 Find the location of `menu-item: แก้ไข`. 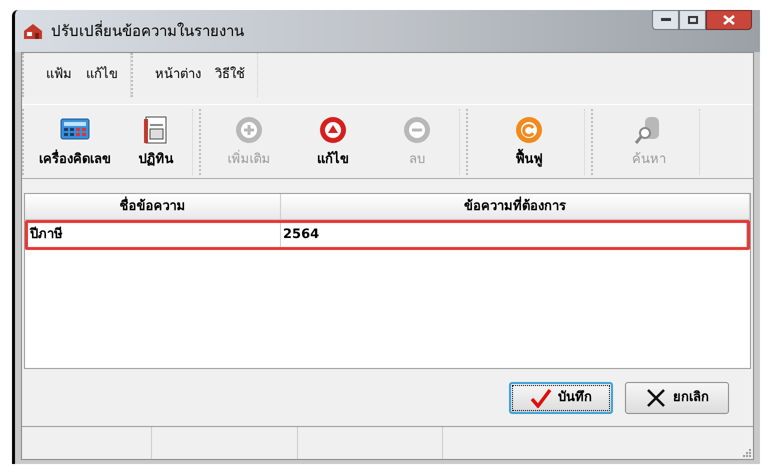

menu-item: แก้ไข is located at coordinates (102, 75).